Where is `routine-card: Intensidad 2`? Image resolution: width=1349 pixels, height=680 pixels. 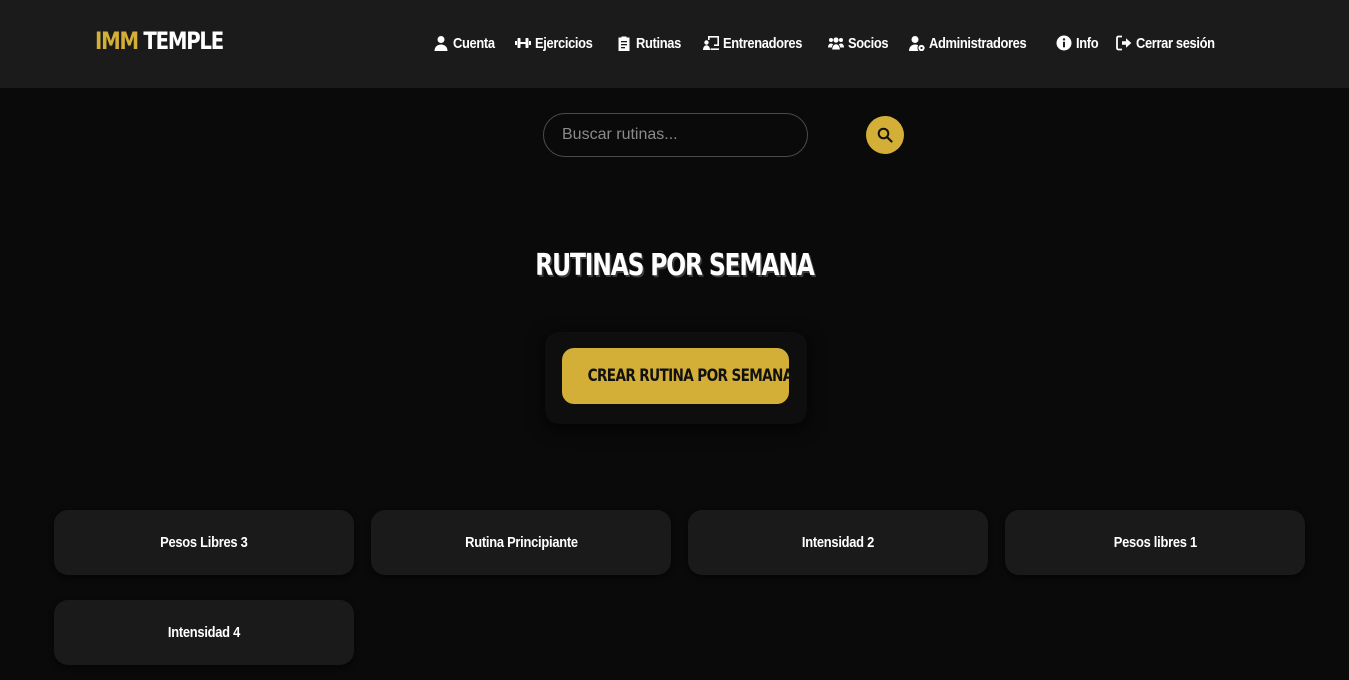
routine-card: Intensidad 2 is located at coordinates (838, 542).